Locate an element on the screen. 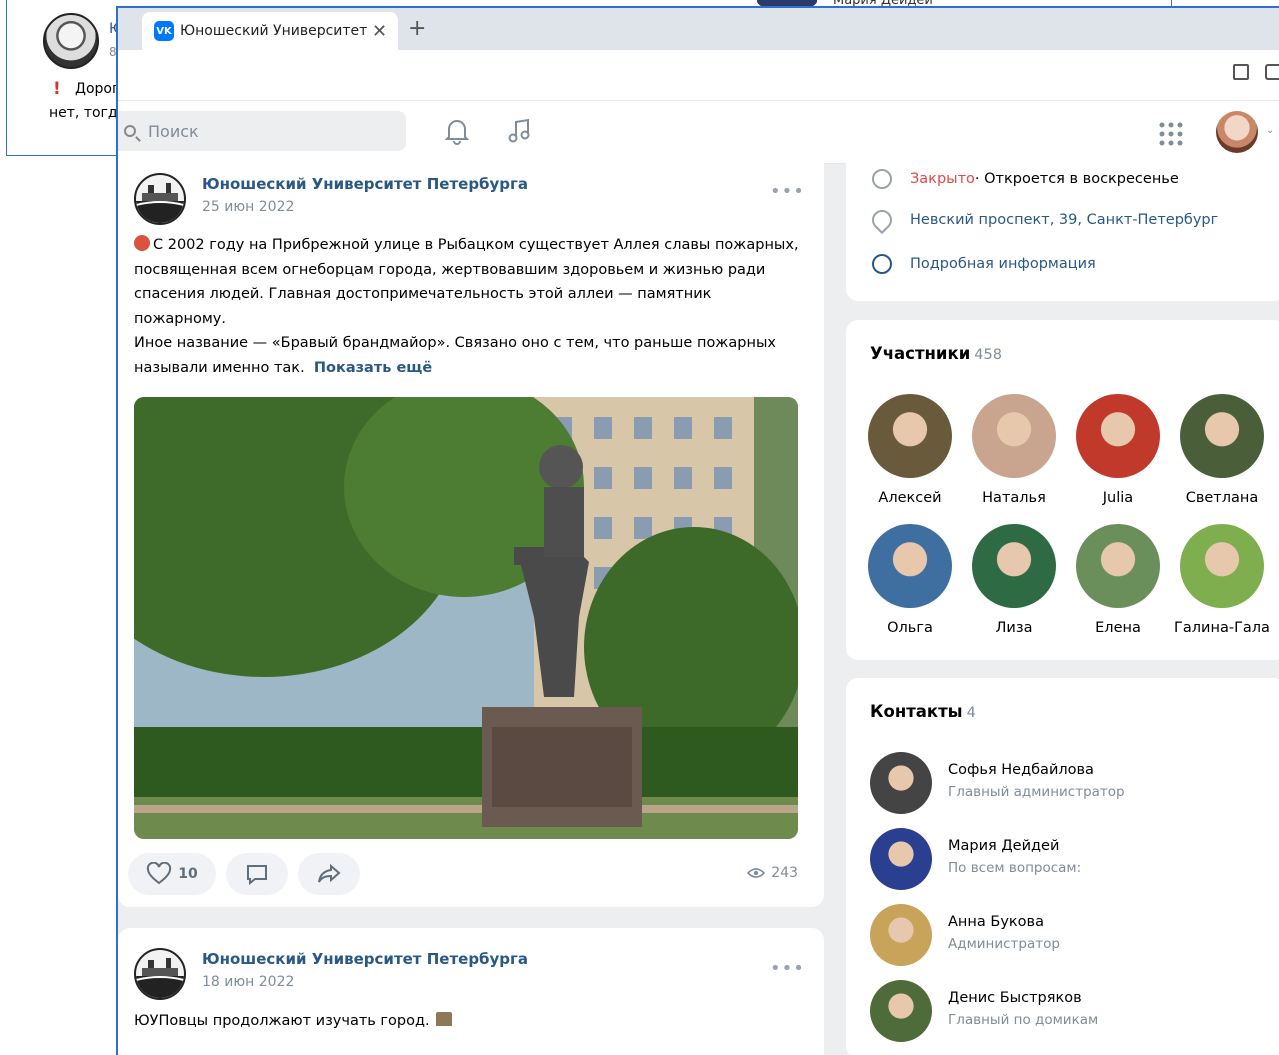 The height and width of the screenshot is (1055, 1279). contacts-count: 4 is located at coordinates (971, 713).